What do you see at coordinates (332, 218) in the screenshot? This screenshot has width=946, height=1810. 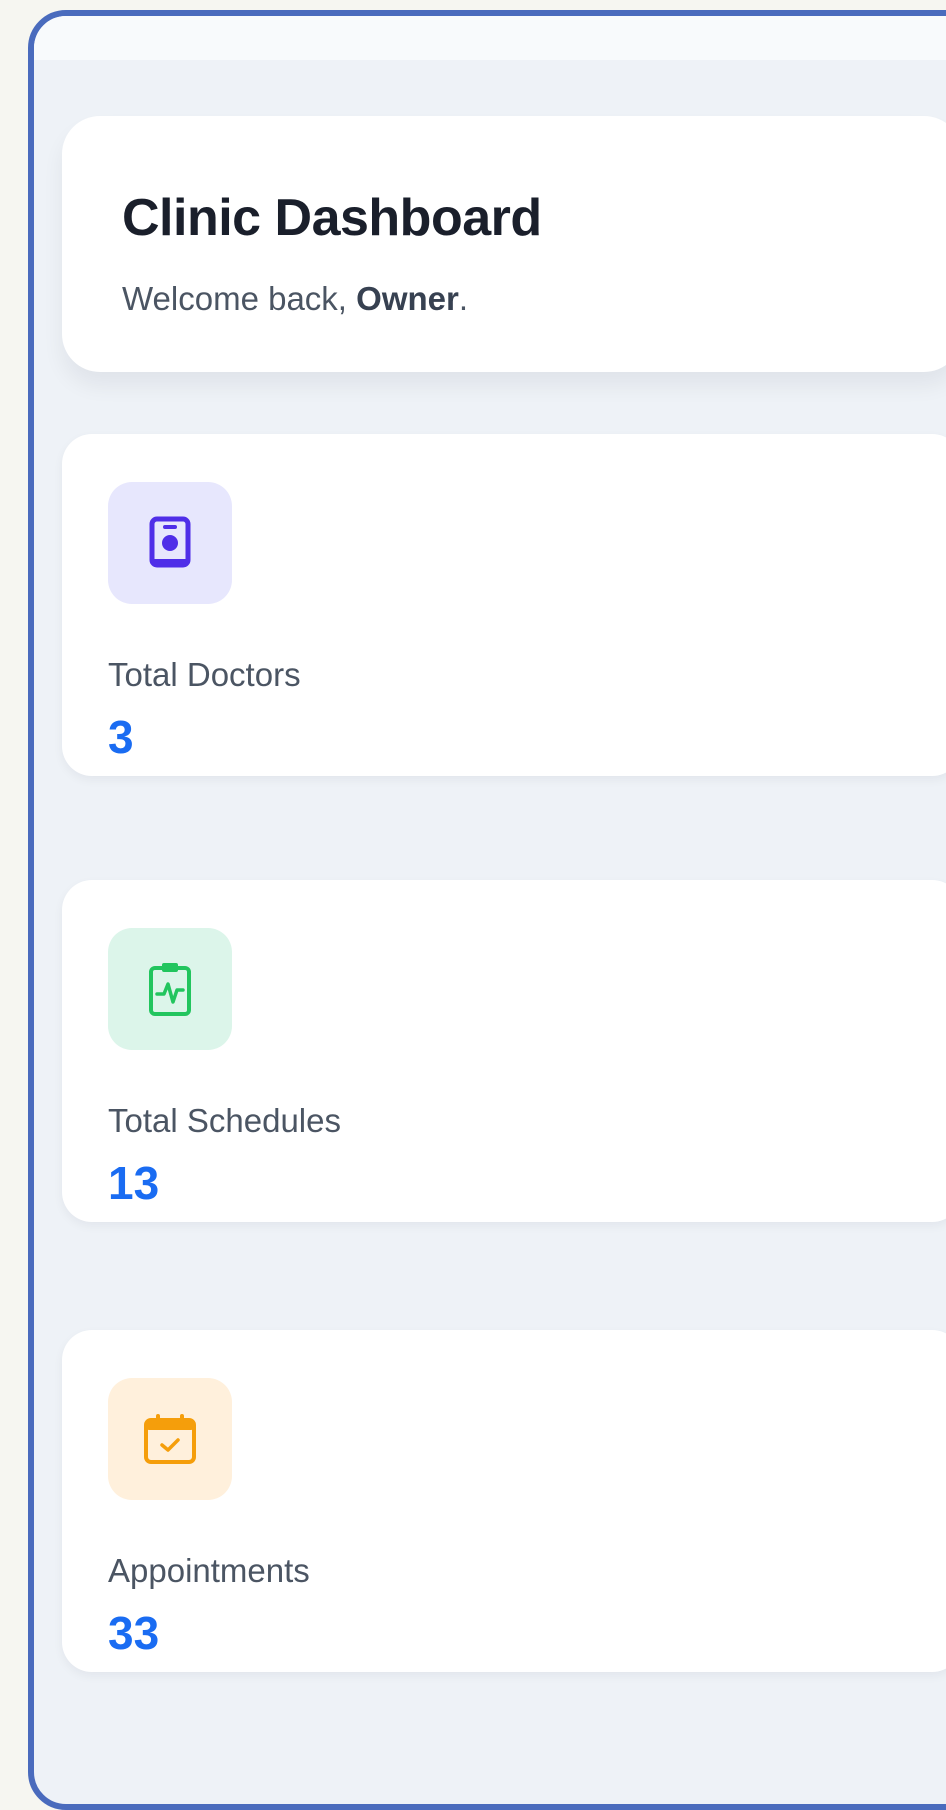 I see `page-title: Clinic Dashboard` at bounding box center [332, 218].